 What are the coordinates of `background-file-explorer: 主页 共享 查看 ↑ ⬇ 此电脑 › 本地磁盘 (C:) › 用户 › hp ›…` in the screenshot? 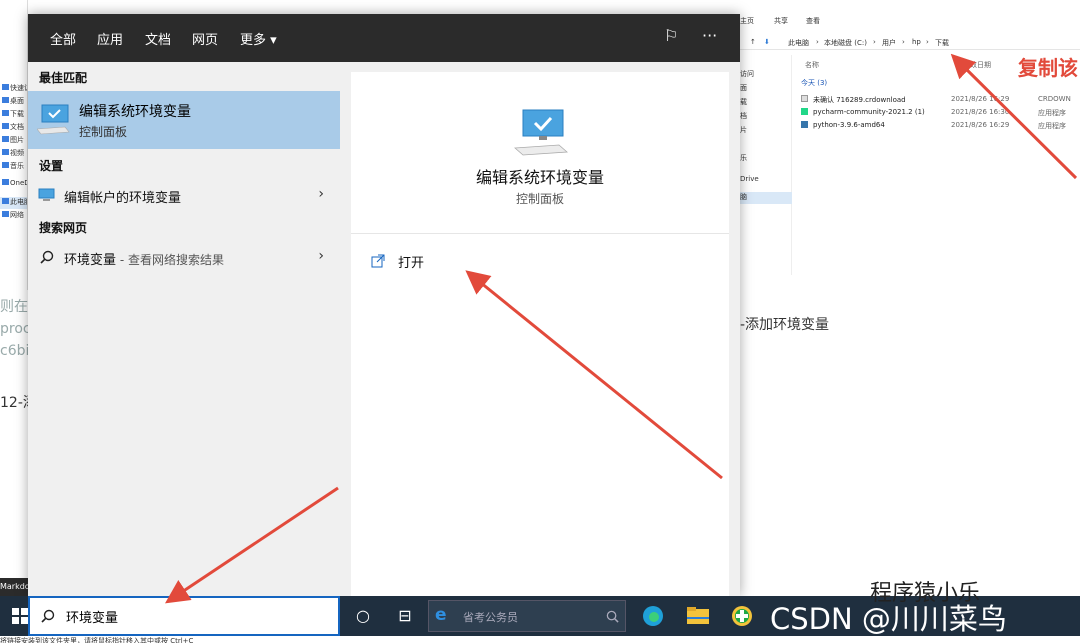 It's located at (910, 140).